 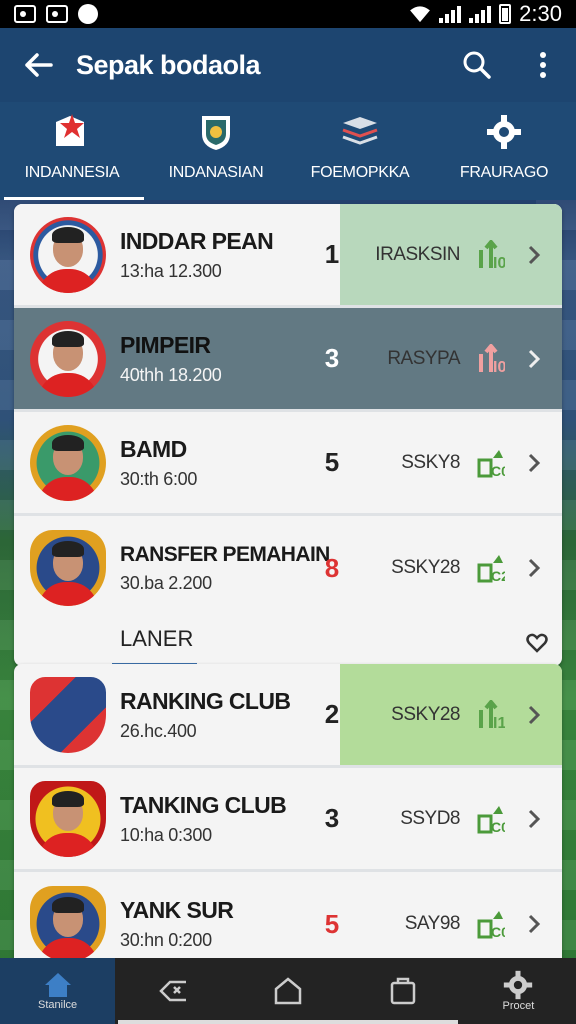 What do you see at coordinates (72, 172) in the screenshot?
I see `tab-label: INDANNESIA` at bounding box center [72, 172].